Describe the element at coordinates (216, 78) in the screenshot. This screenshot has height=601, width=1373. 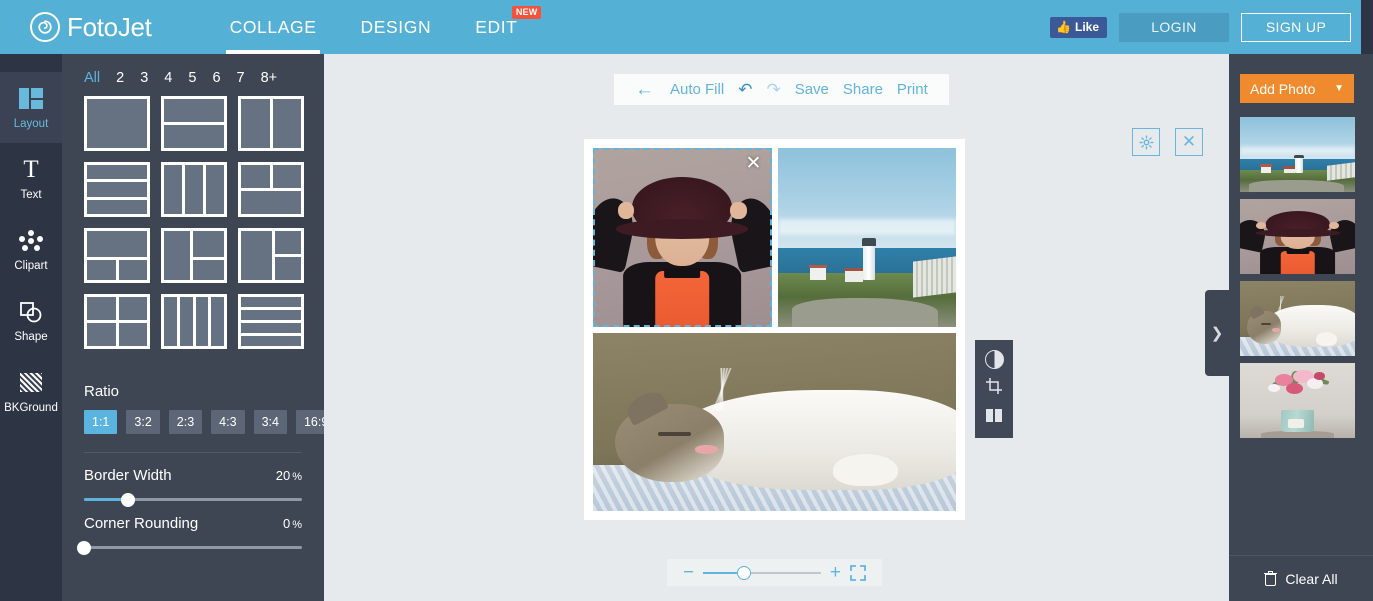
I see `layout-filter-6: 6` at that location.